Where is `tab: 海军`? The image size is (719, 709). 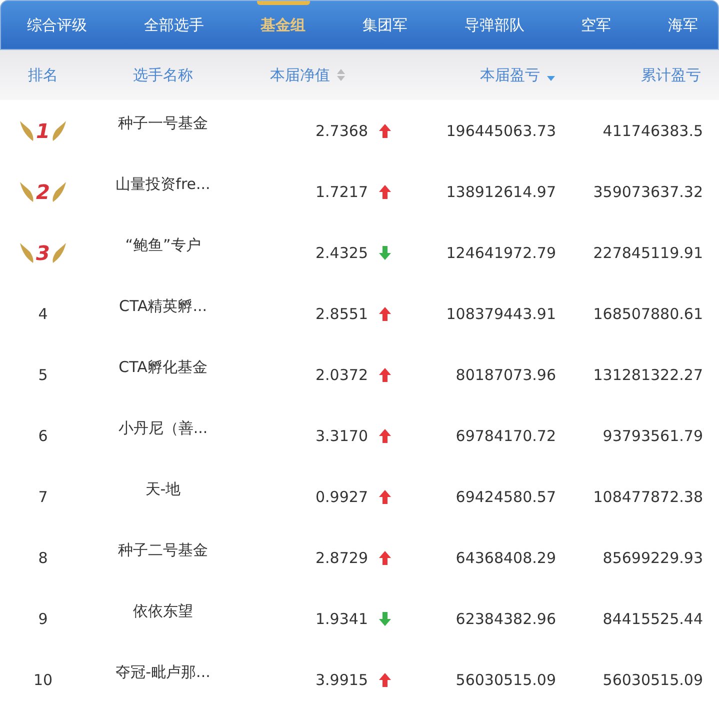
tab: 海军 is located at coordinates (683, 25).